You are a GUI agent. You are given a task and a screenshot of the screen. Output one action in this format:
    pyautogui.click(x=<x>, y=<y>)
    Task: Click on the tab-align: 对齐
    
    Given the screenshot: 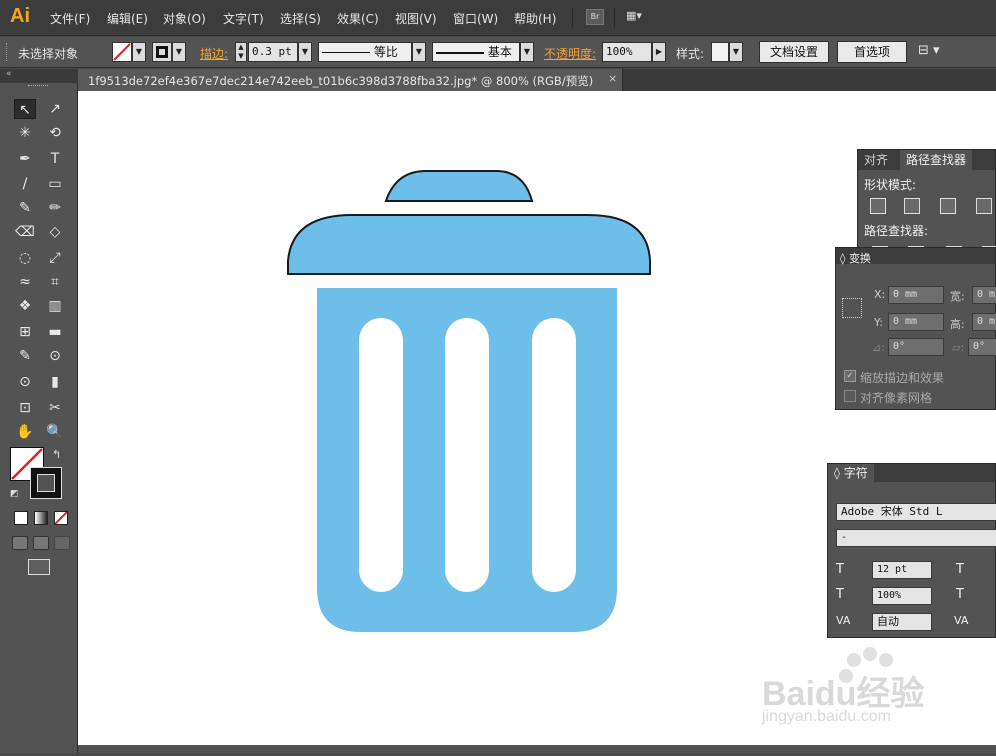 What is the action you would take?
    pyautogui.click(x=876, y=160)
    